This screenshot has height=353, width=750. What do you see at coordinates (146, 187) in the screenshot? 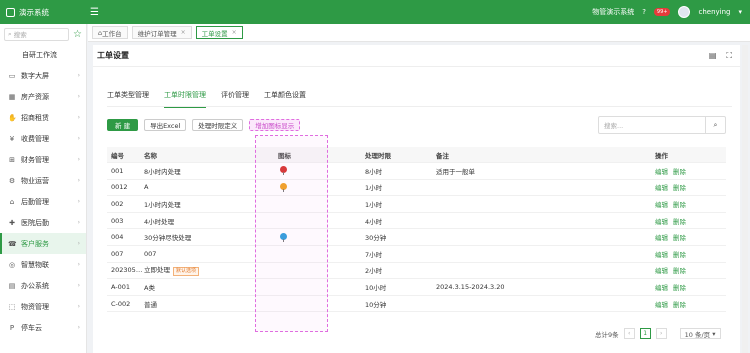
I see `cell-name-text: A` at bounding box center [146, 187].